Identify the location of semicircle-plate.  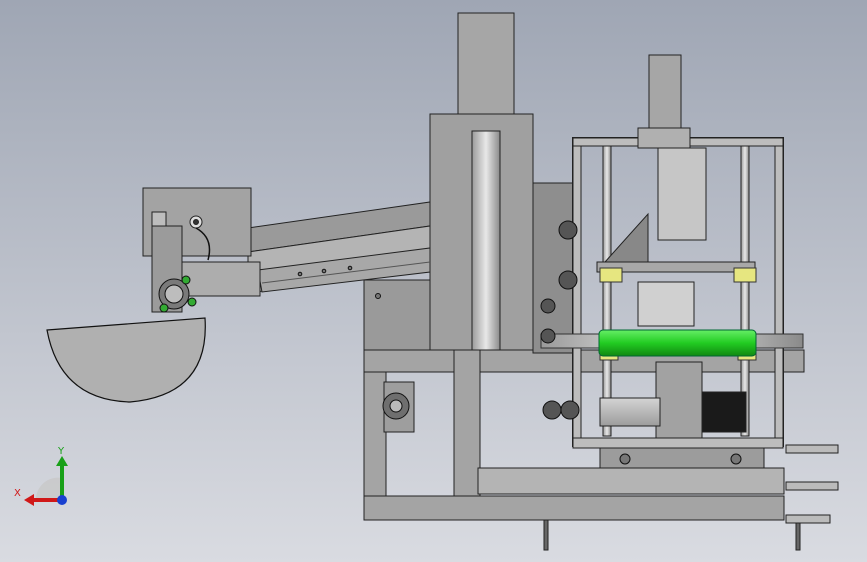
(126, 360).